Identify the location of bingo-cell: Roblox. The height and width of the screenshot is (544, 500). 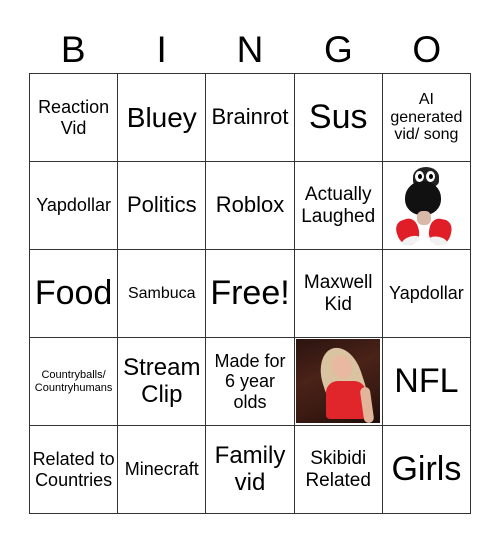
(250, 206).